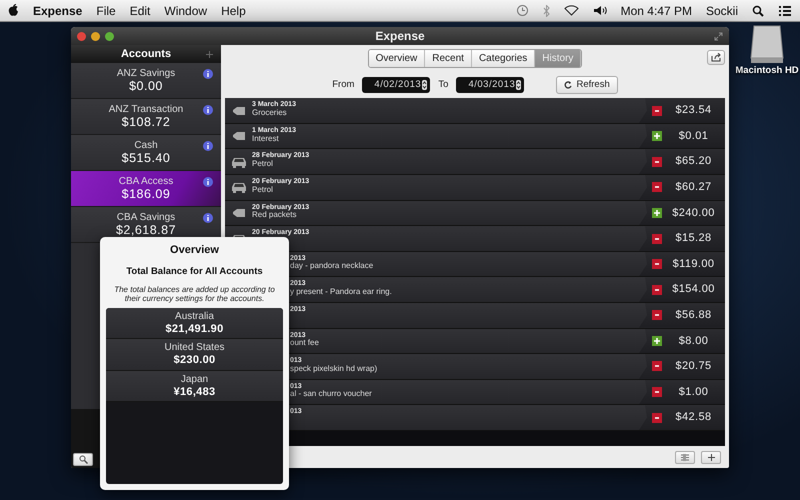 The width and height of the screenshot is (800, 500). I want to click on user-name: Sockii, so click(722, 11).